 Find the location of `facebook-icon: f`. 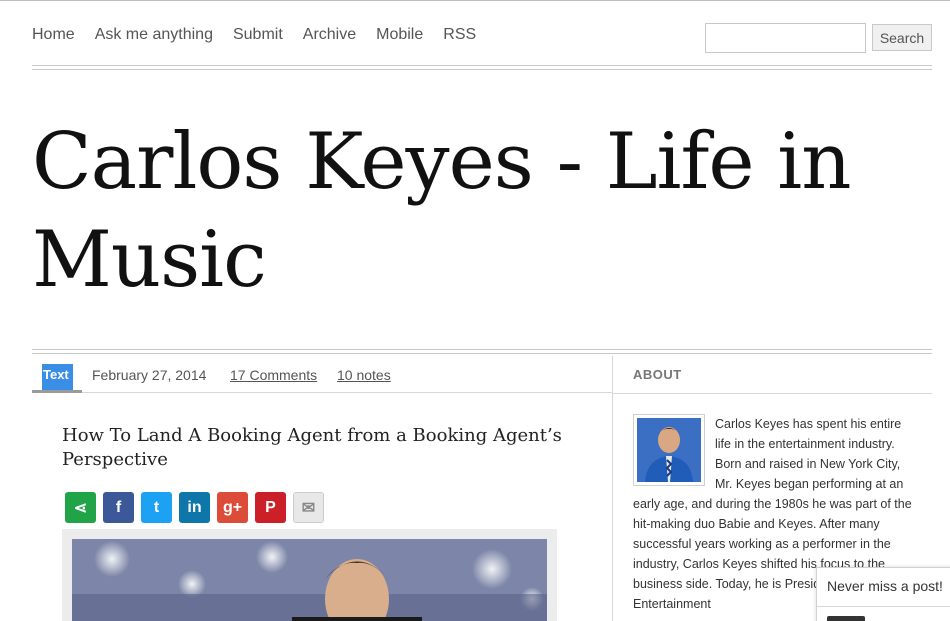

facebook-icon: f is located at coordinates (118, 507).